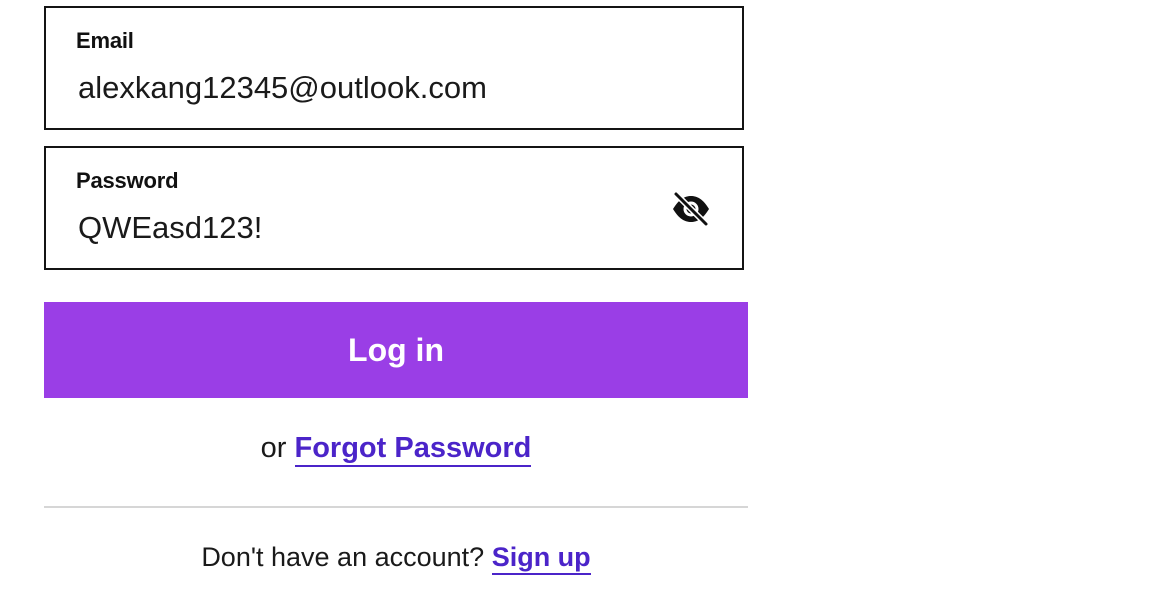 This screenshot has height=594, width=1170. I want to click on signup-row: Don't have an account? Sign up, so click(396, 558).